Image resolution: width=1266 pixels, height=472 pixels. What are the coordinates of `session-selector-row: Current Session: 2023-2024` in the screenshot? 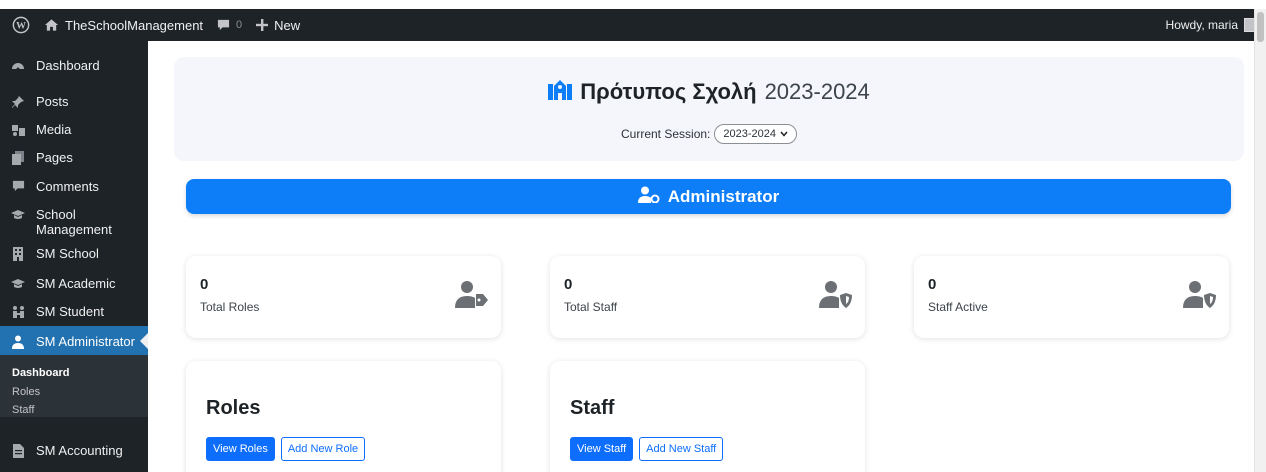 It's located at (709, 134).